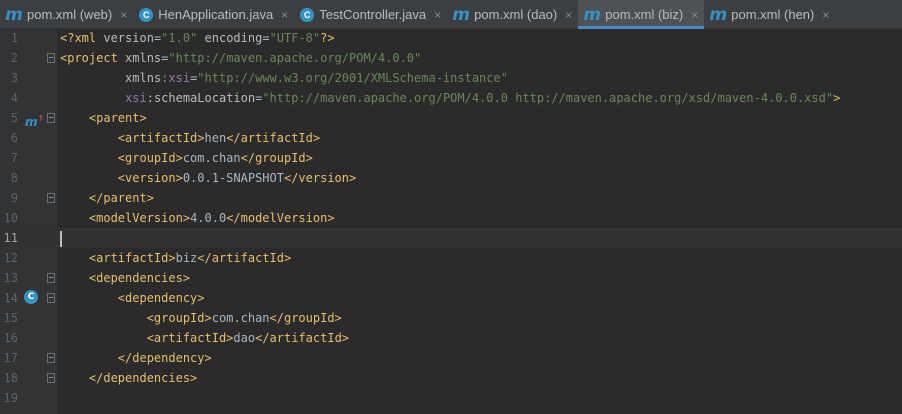 The height and width of the screenshot is (414, 902). I want to click on tab-hen-application: C HenApplication.java ×, so click(213, 14).